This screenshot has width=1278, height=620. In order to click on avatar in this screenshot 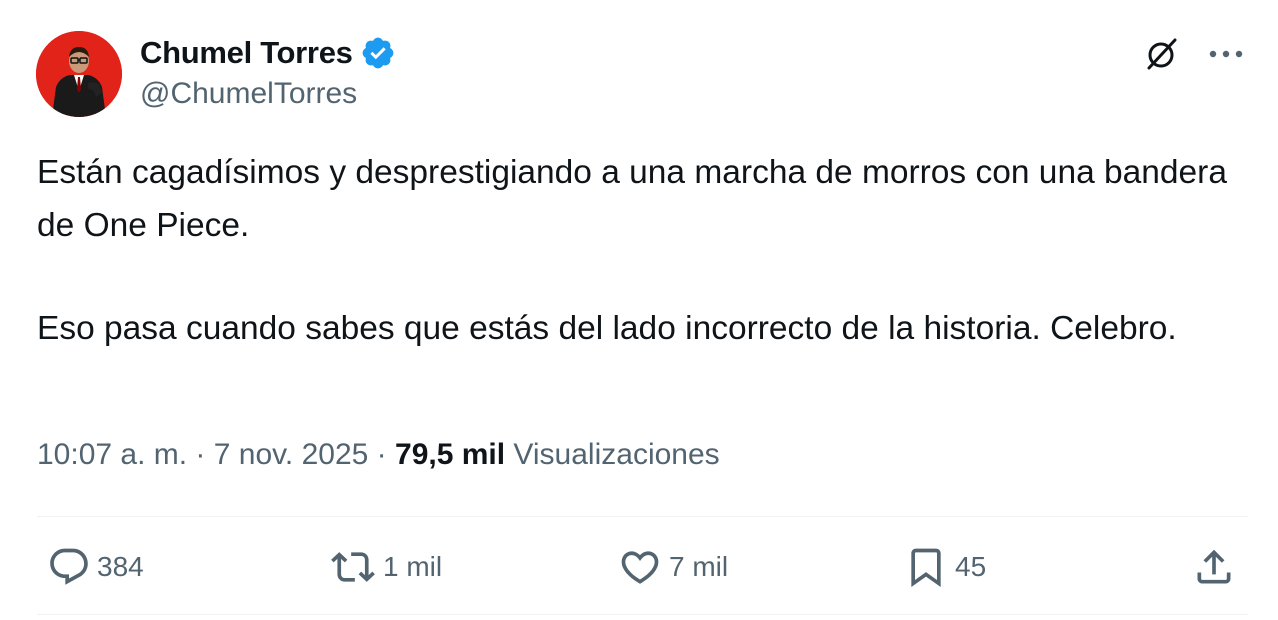, I will do `click(79, 74)`.